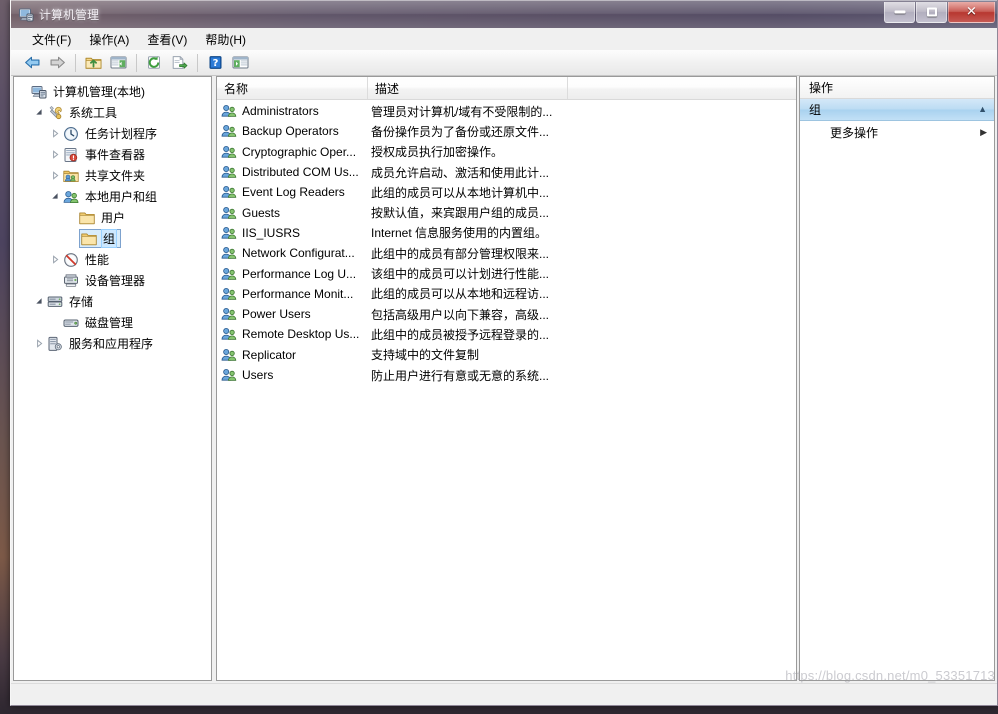 The image size is (998, 714). Describe the element at coordinates (897, 132) in the screenshot. I see `action-more-actions: 更多操作 ▶` at that location.